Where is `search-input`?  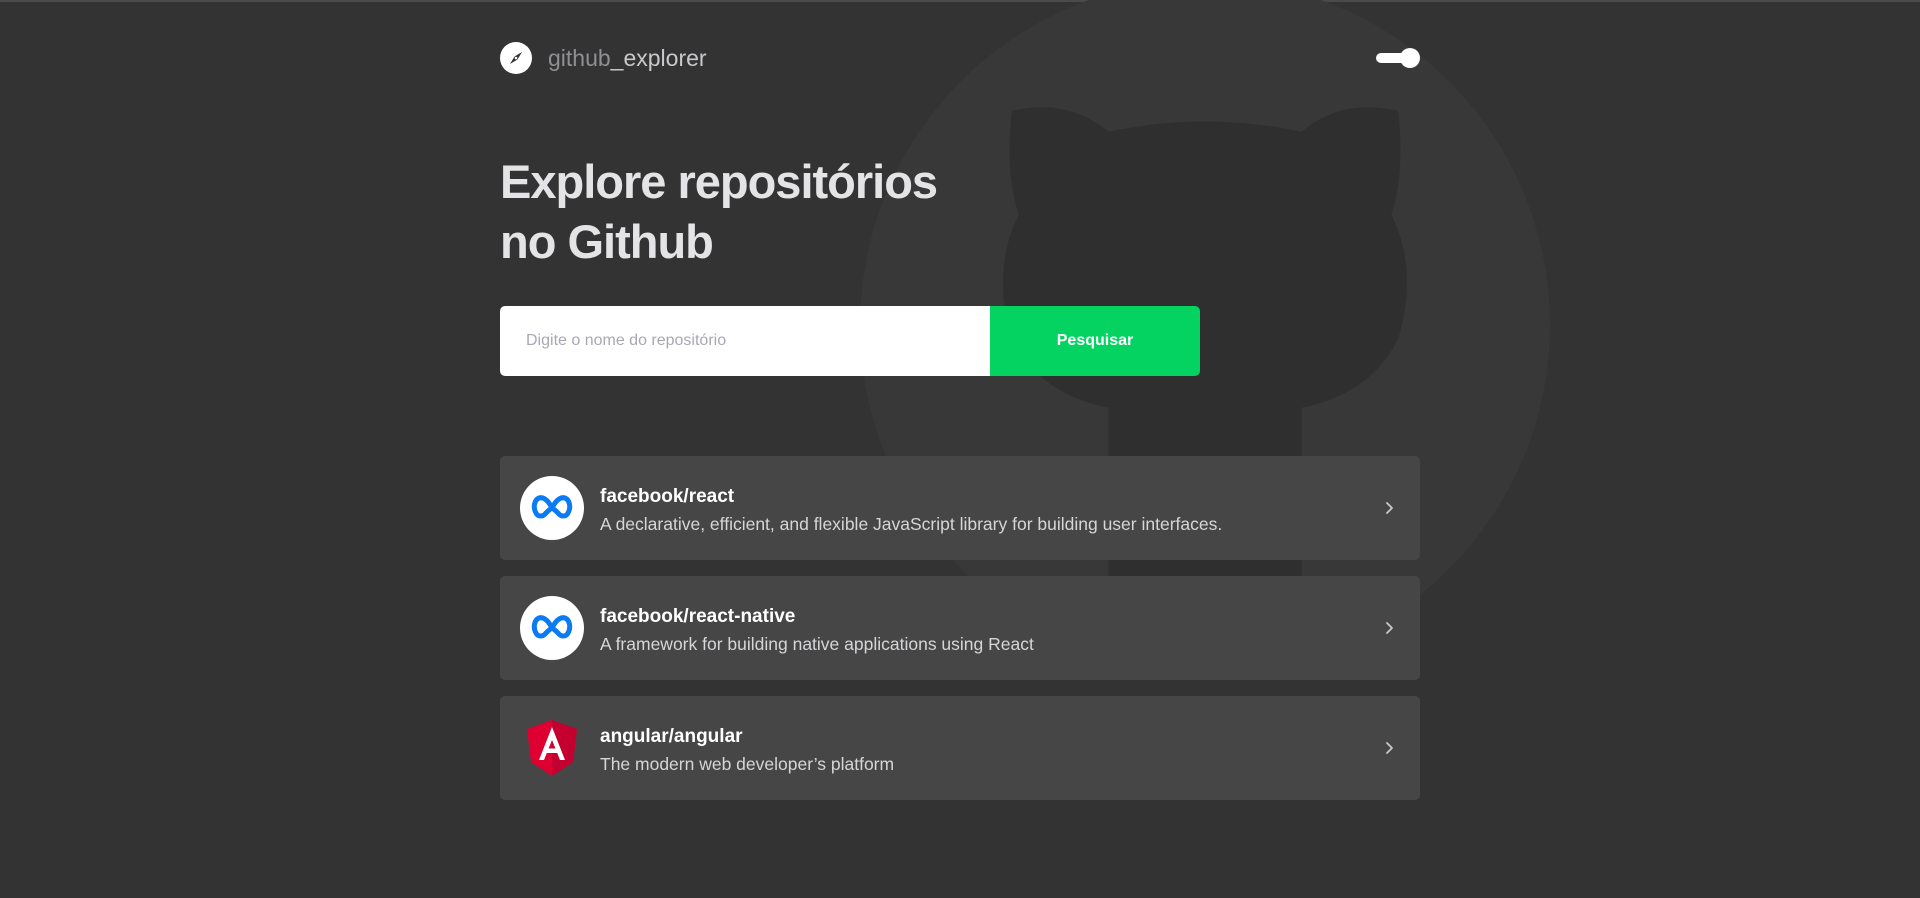 search-input is located at coordinates (745, 341).